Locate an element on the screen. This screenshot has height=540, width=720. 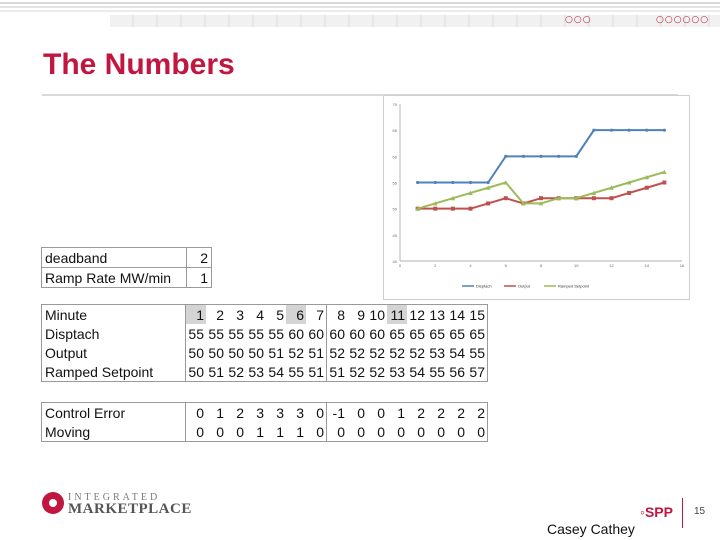
y-tick-label: 60 is located at coordinates (395, 156).